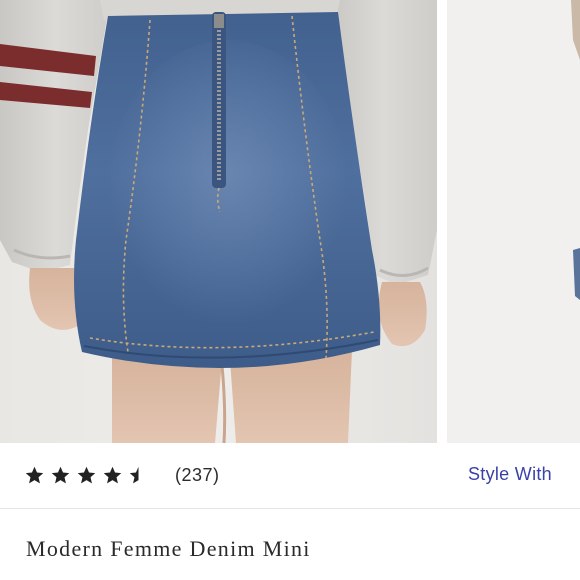 The width and height of the screenshot is (580, 580). Describe the element at coordinates (290, 476) in the screenshot. I see `product-info-bar: (237) Style With` at that location.